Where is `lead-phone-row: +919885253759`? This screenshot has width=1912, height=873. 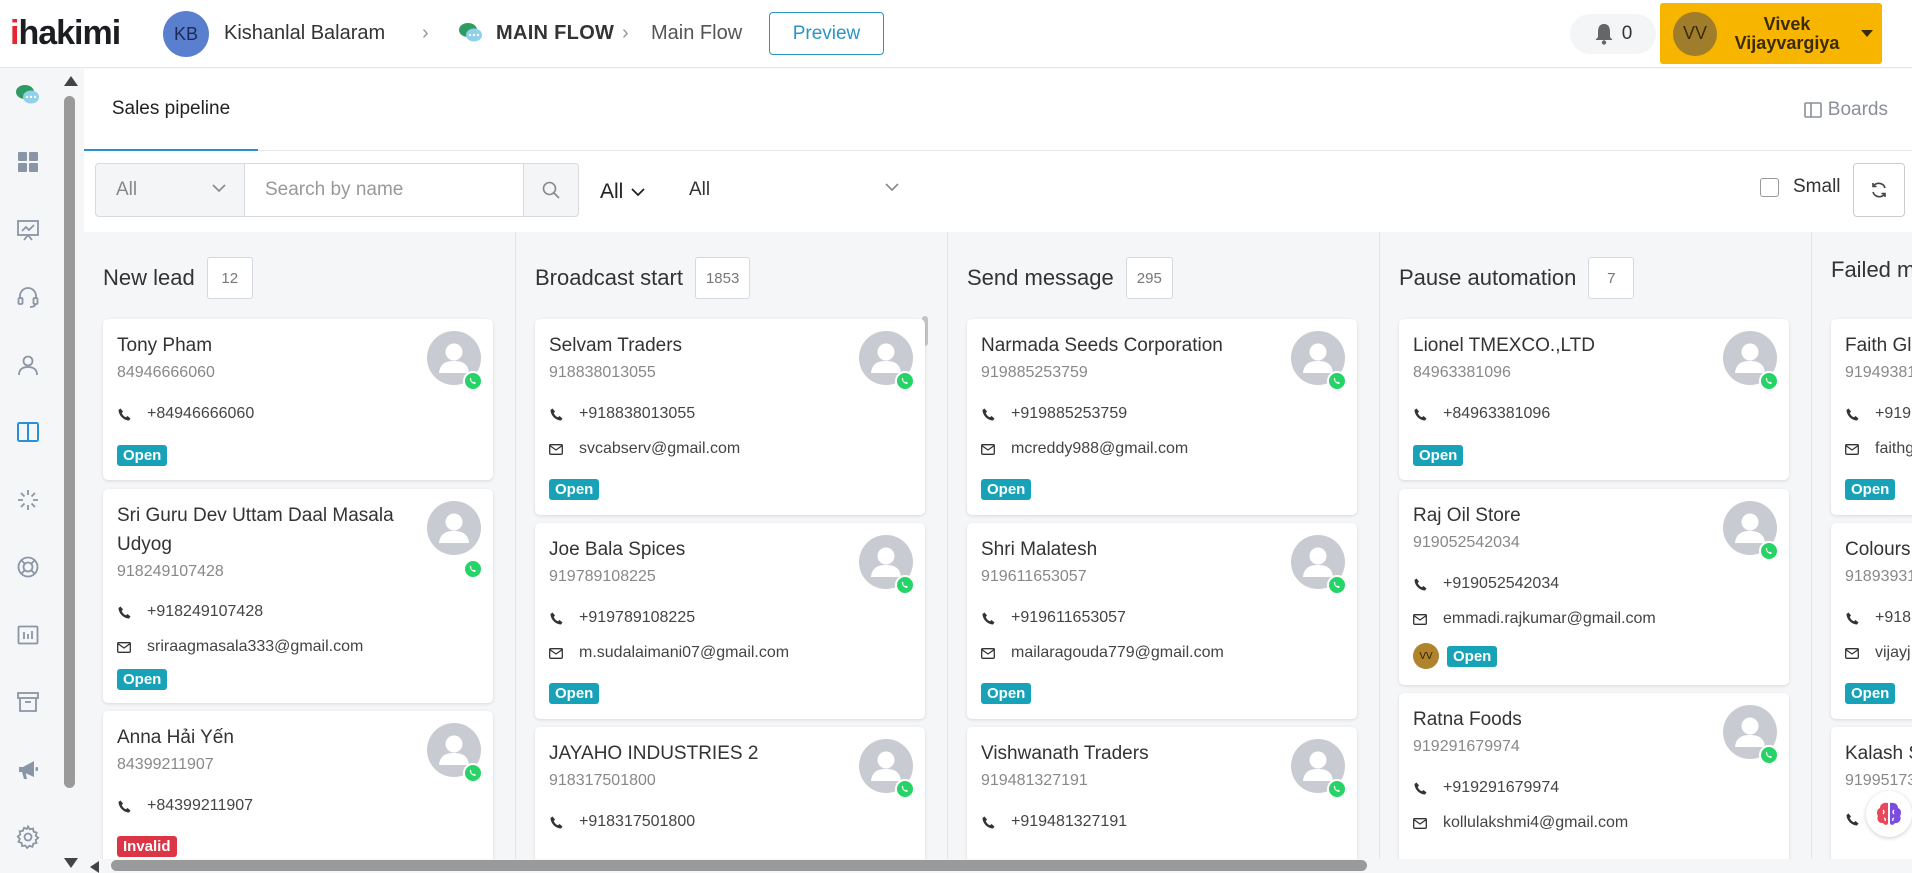
lead-phone-row: +919885253759 is located at coordinates (1054, 414).